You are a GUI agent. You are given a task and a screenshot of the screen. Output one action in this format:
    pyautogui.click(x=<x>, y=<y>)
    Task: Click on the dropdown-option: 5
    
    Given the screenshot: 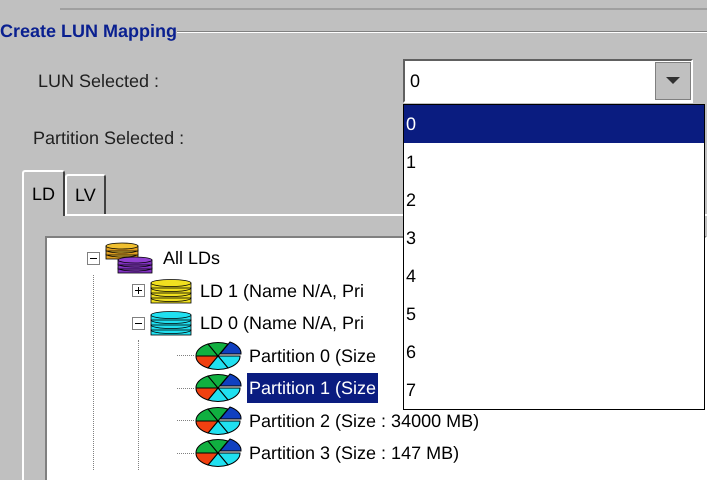 What is the action you would take?
    pyautogui.click(x=554, y=314)
    